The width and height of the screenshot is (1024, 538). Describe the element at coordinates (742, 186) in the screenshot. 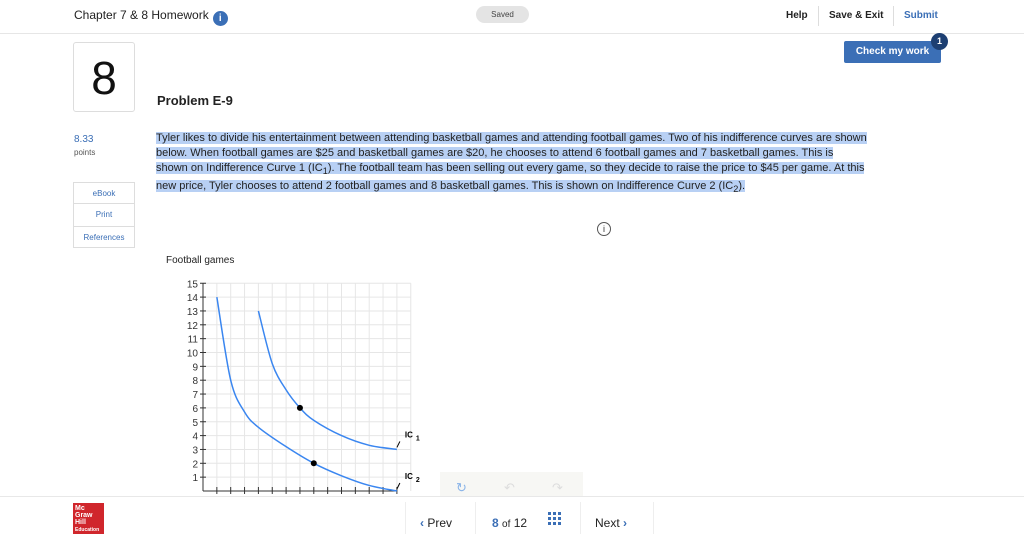

I see `text-part: ).` at that location.